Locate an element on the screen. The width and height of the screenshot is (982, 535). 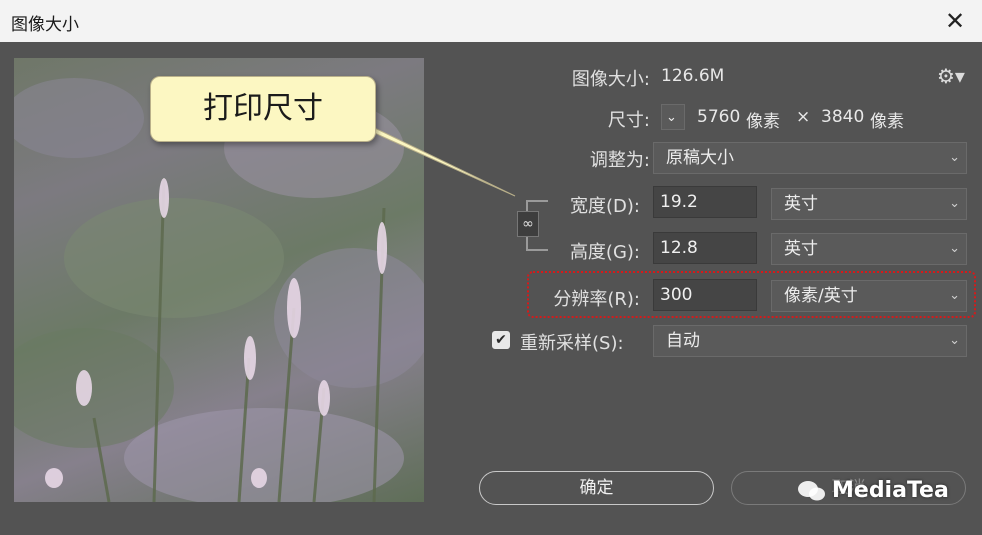
image-size-label: 图像大小: is located at coordinates (610, 79).